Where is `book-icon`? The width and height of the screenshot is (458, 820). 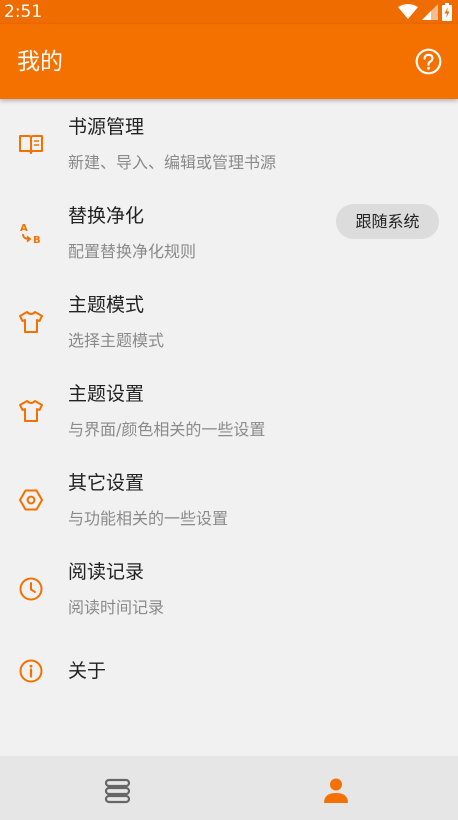
book-icon is located at coordinates (31, 144).